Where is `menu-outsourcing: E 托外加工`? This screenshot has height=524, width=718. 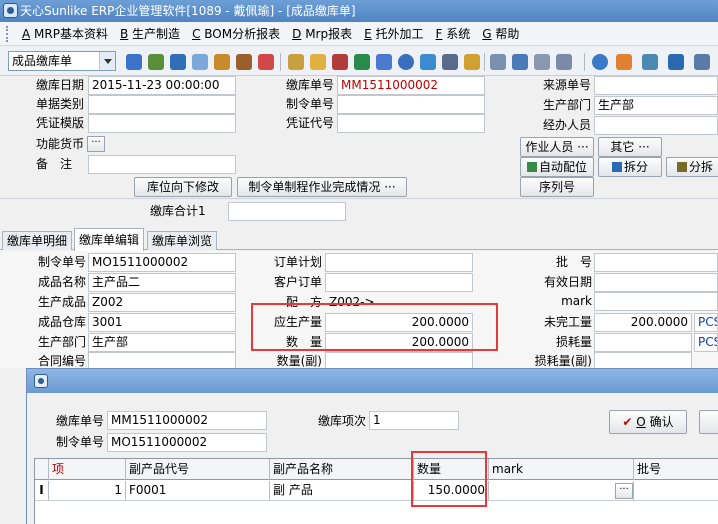
menu-outsourcing: E 托外加工 is located at coordinates (393, 34).